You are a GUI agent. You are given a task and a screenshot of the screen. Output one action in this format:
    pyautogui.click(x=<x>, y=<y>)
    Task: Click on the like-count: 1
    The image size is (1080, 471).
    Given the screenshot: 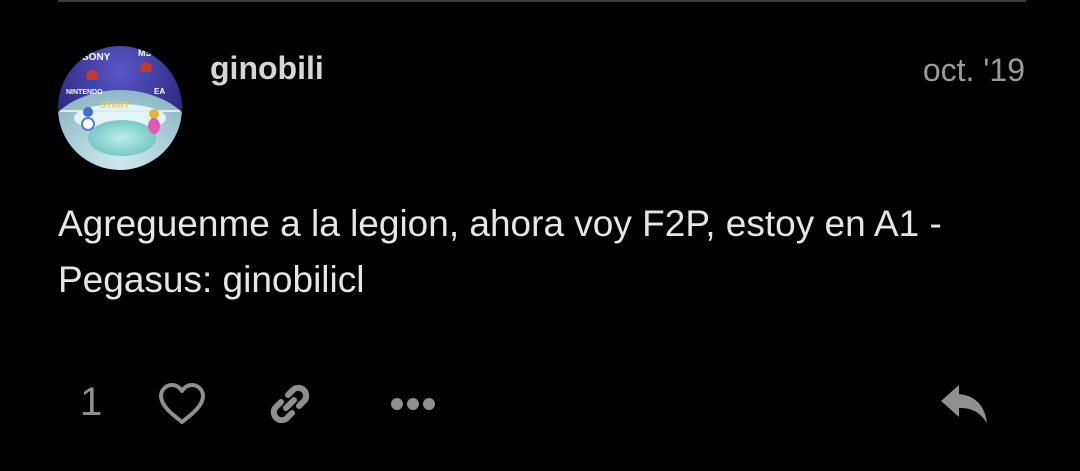 What is the action you would take?
    pyautogui.click(x=91, y=402)
    